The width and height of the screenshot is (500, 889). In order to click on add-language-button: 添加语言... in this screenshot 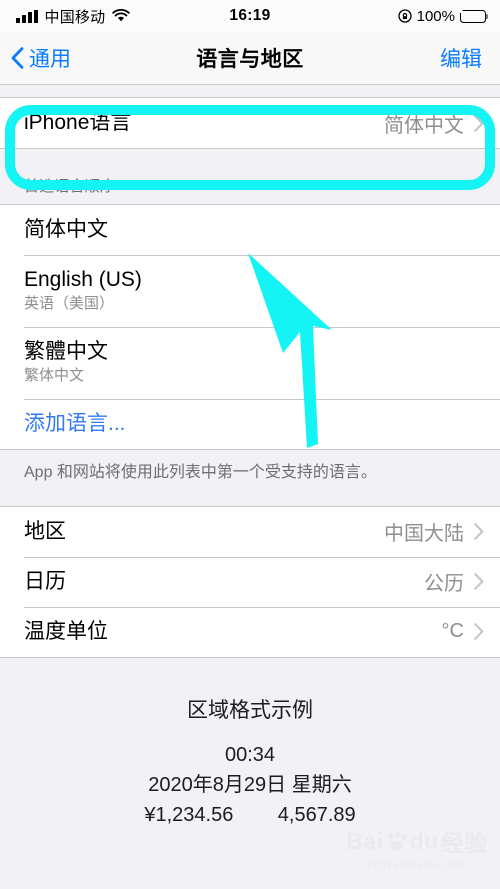, I will do `click(250, 424)`.